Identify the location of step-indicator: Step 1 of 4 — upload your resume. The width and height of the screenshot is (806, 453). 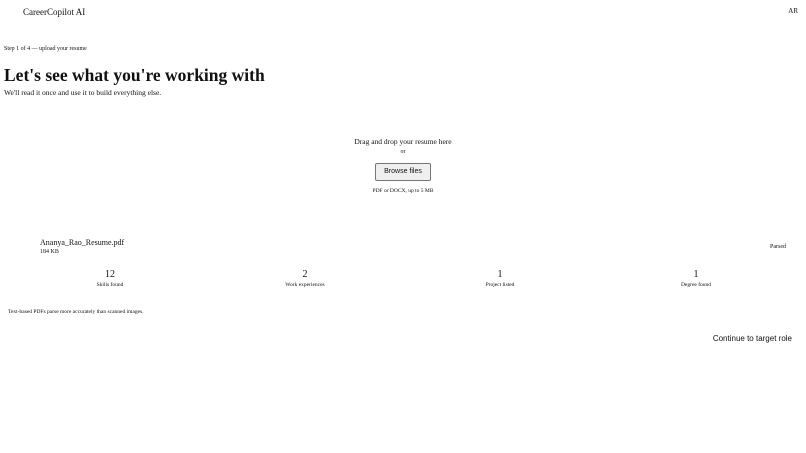
(45, 49).